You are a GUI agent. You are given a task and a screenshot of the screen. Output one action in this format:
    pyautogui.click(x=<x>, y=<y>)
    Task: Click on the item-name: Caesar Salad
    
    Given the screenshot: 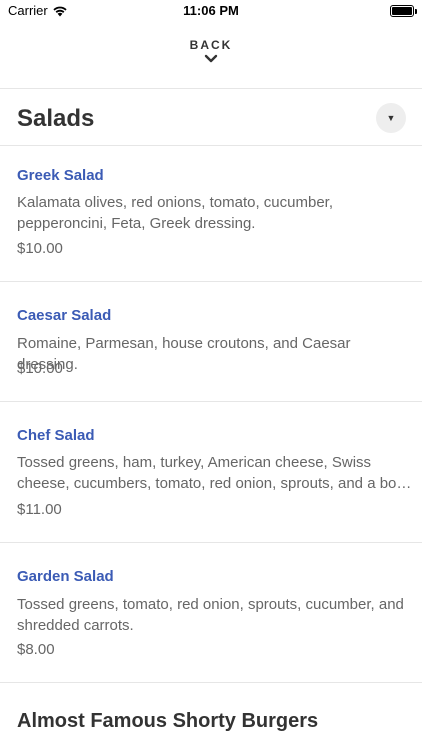 What is the action you would take?
    pyautogui.click(x=64, y=315)
    